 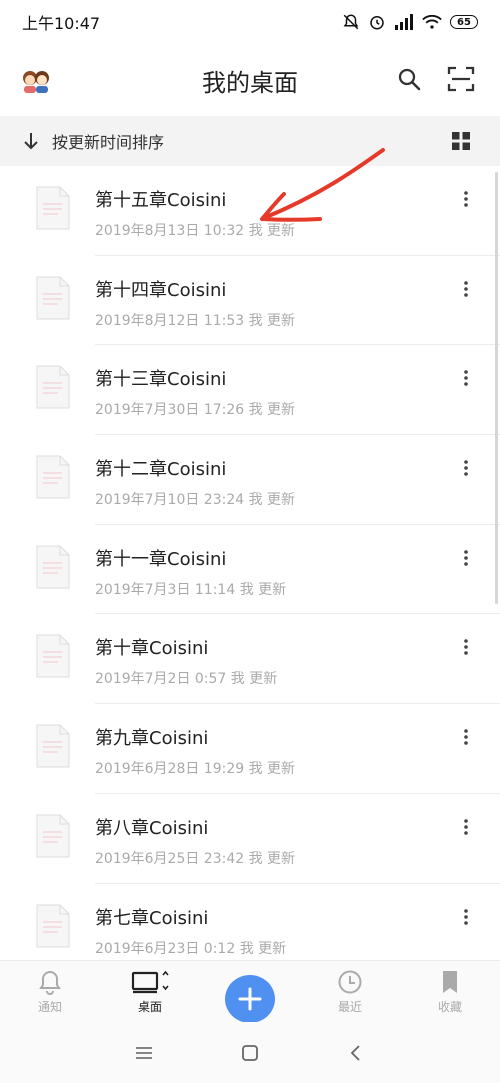 I want to click on nav-recent: 最近, so click(x=350, y=992).